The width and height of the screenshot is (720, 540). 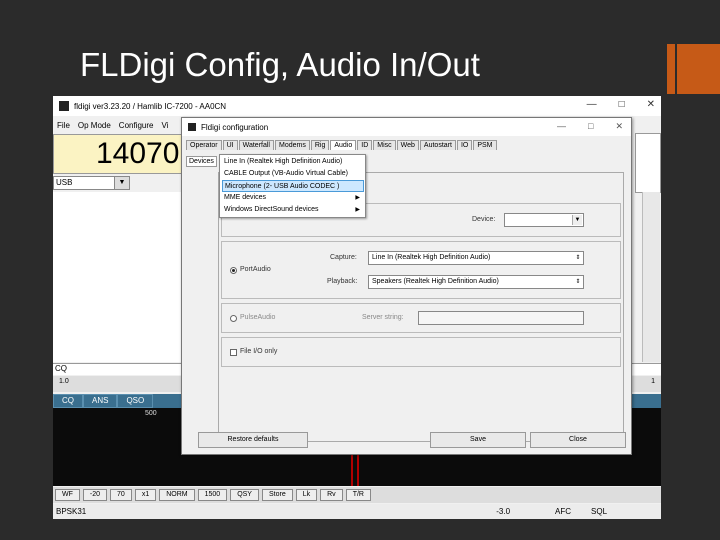 I want to click on tab-web: Web, so click(x=407, y=145).